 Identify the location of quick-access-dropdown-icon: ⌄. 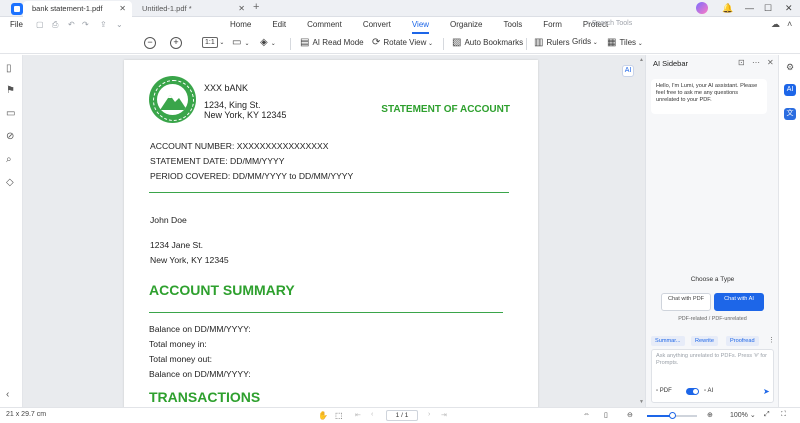
(119, 24).